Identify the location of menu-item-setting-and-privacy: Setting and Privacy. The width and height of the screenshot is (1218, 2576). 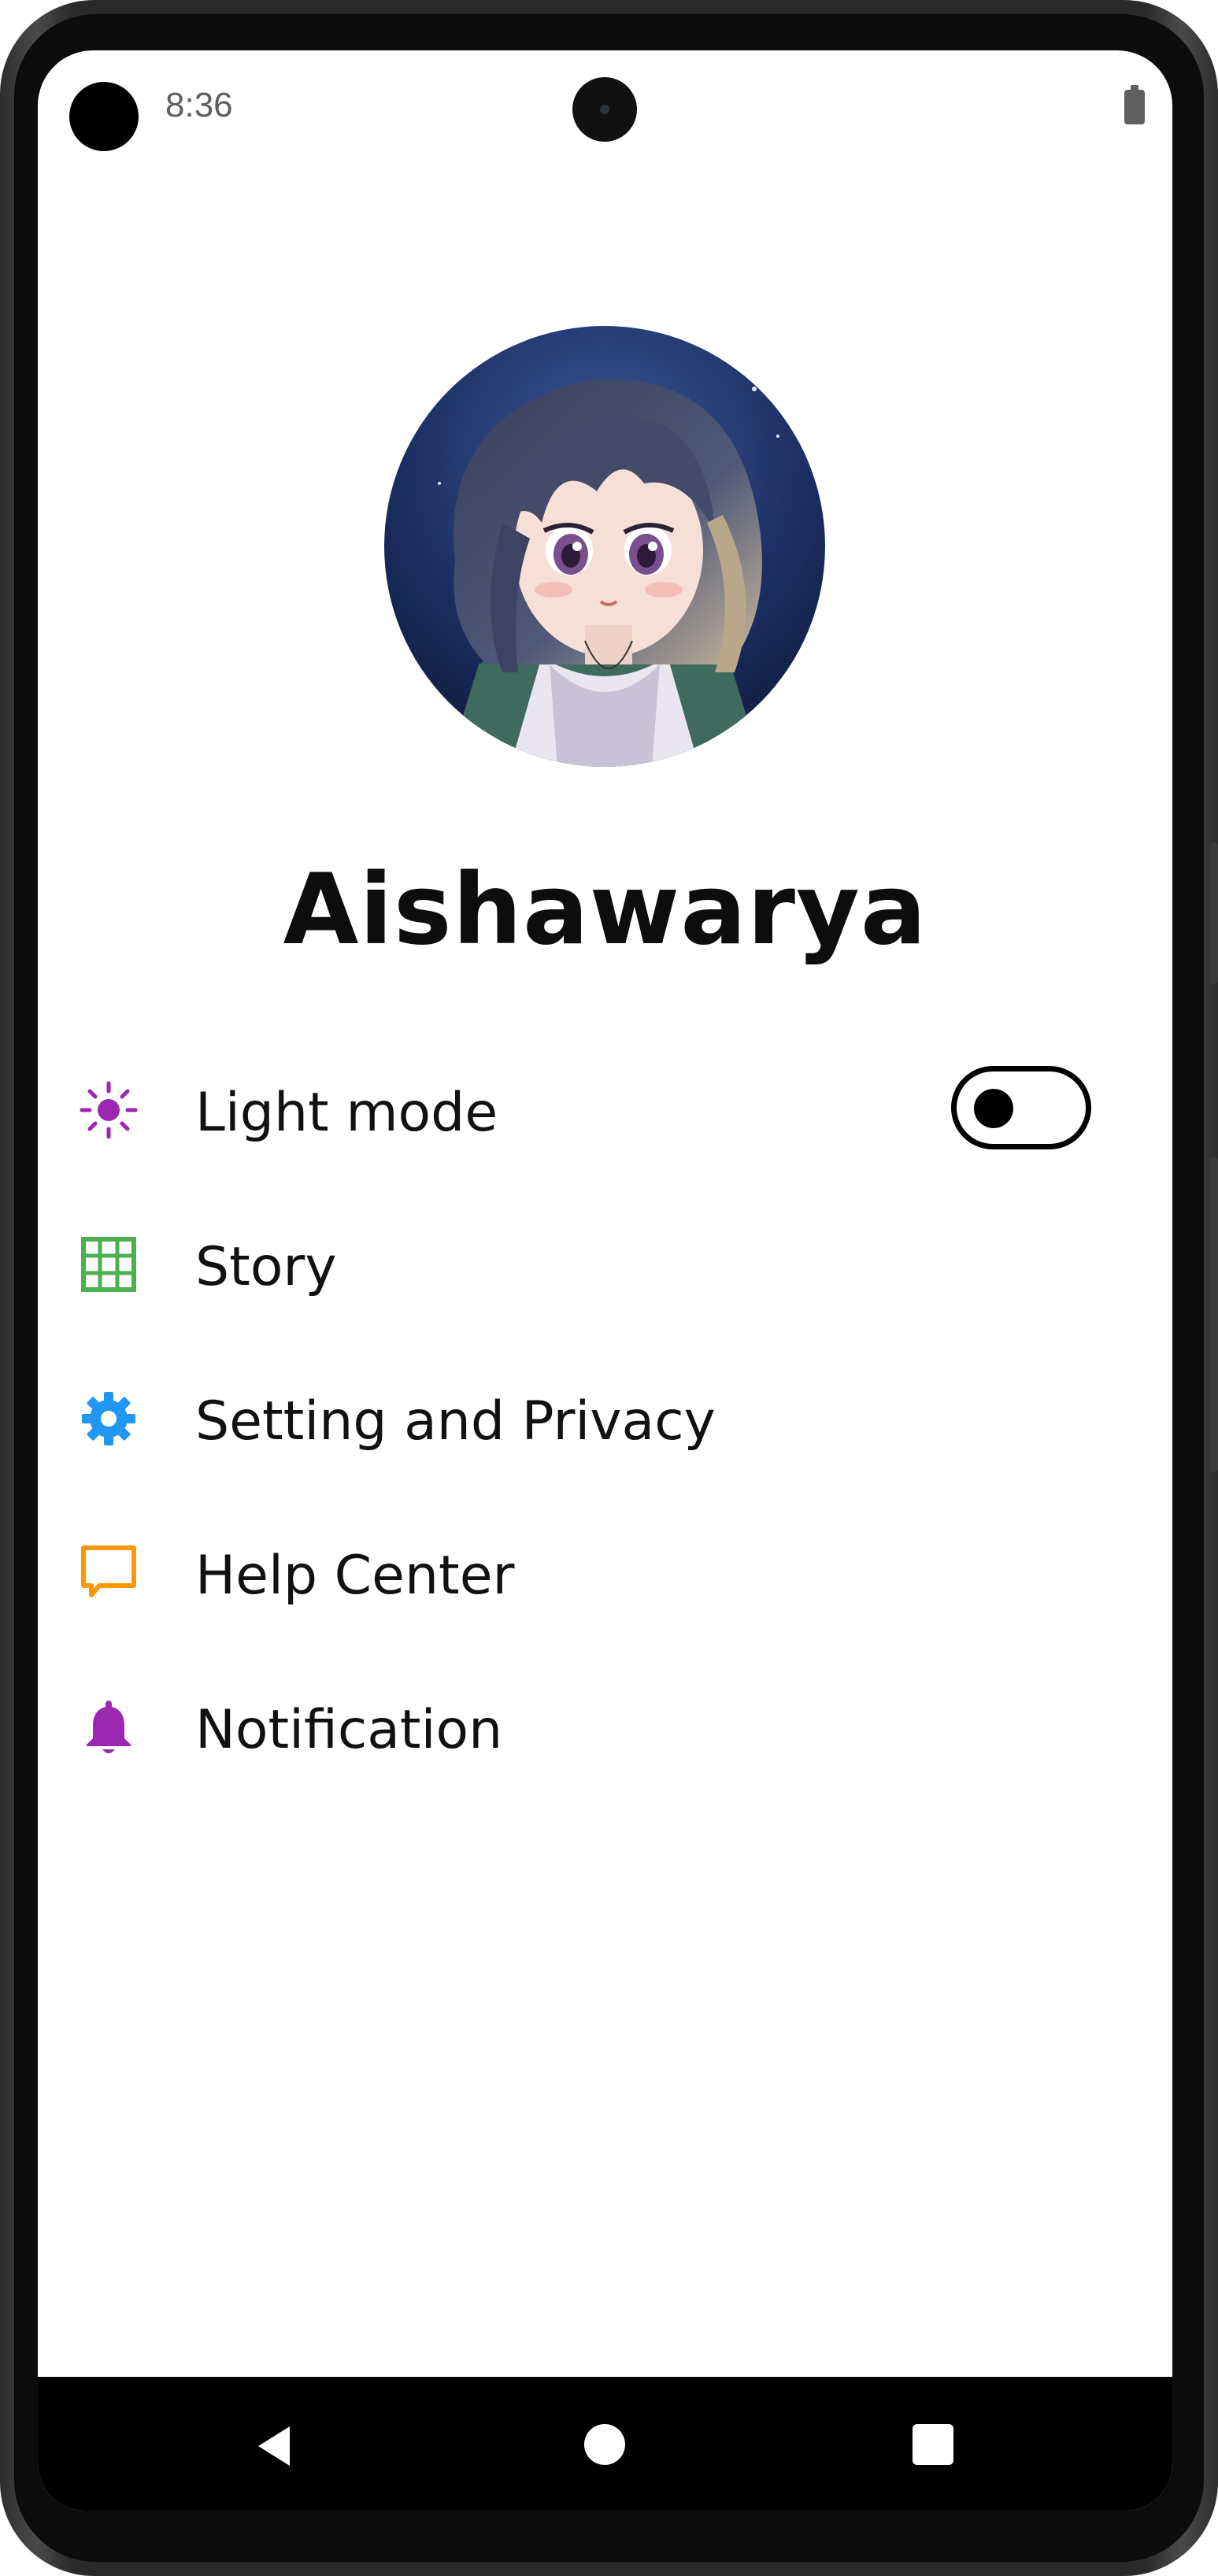
(605, 1419).